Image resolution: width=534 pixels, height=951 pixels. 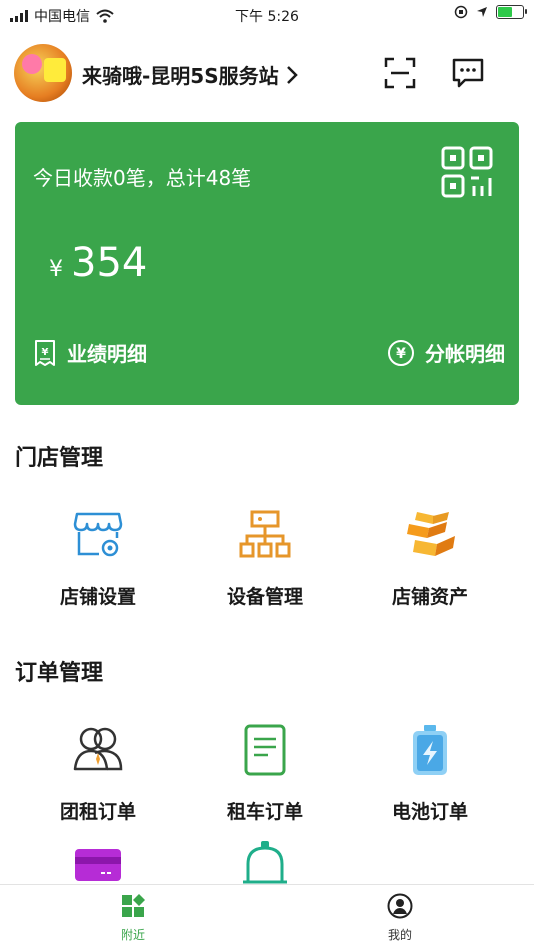 I want to click on gold-bars-icon, so click(x=431, y=534).